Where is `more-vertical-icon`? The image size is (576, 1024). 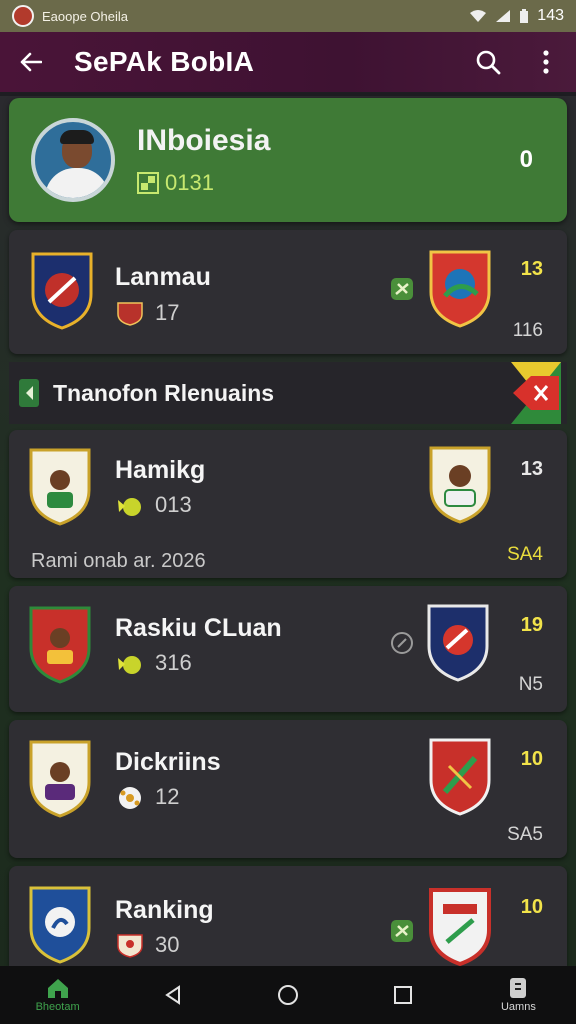 more-vertical-icon is located at coordinates (546, 62).